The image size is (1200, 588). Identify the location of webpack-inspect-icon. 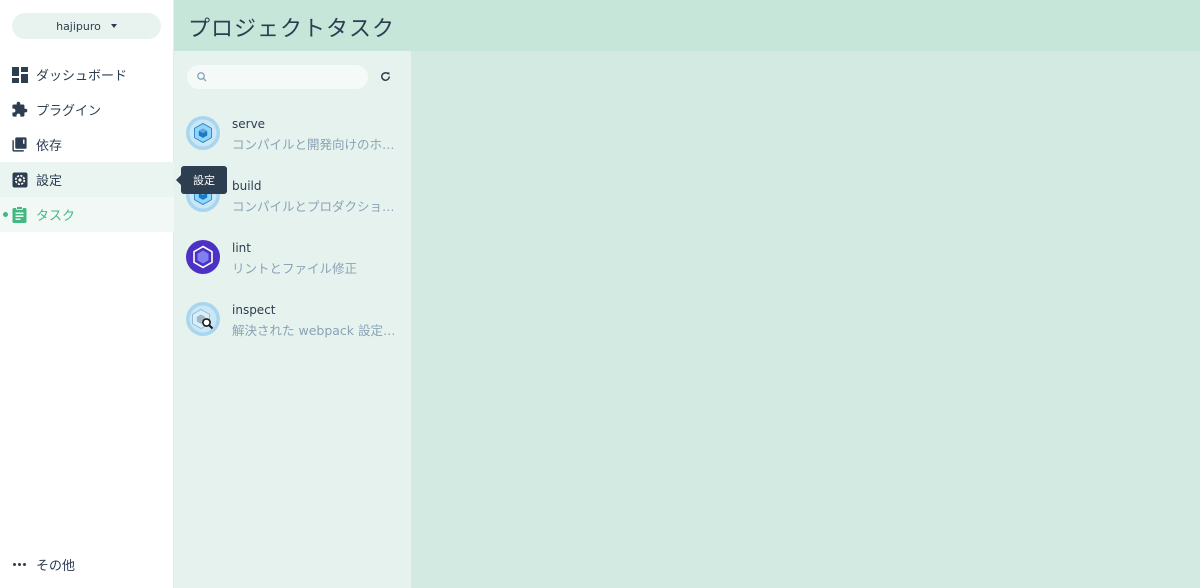
(203, 319).